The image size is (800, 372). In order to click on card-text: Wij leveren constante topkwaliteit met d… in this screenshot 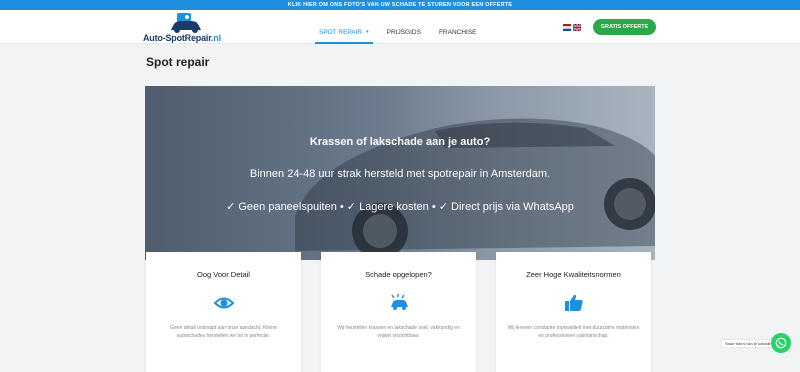, I will do `click(573, 332)`.